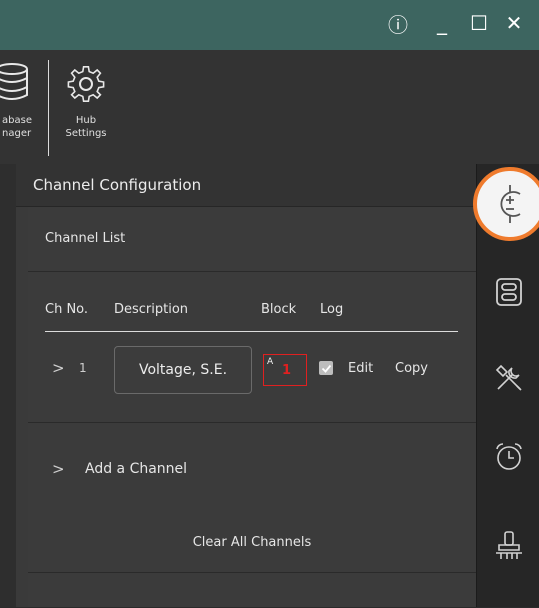 The height and width of the screenshot is (608, 539). What do you see at coordinates (279, 309) in the screenshot?
I see `column-block: Block` at bounding box center [279, 309].